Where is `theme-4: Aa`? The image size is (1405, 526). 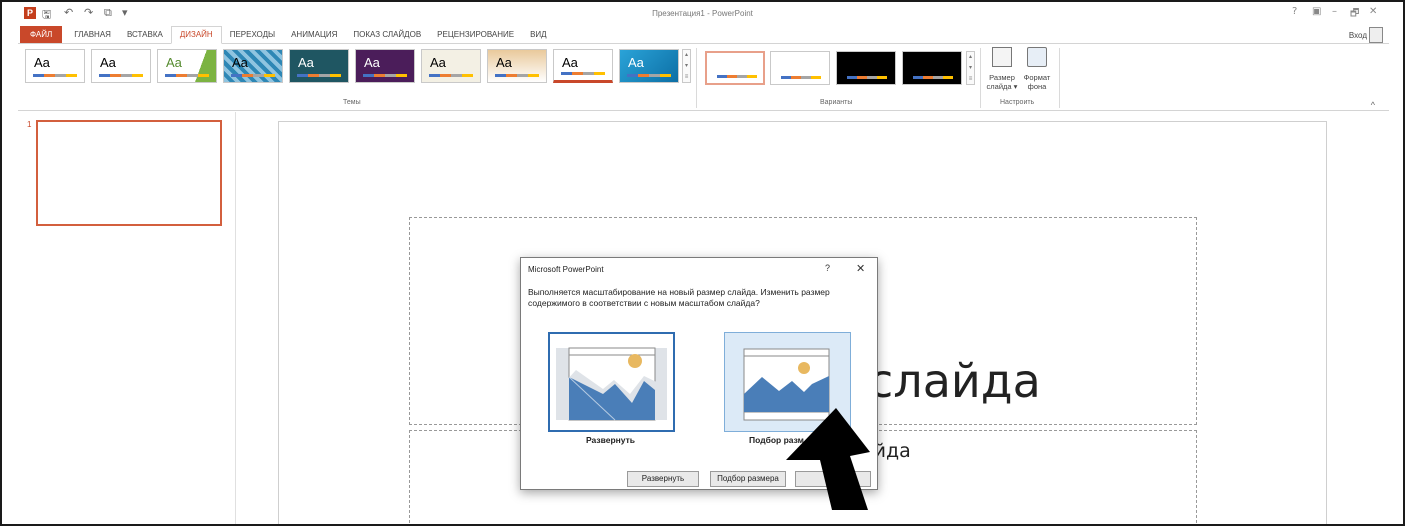 theme-4: Aa is located at coordinates (253, 66).